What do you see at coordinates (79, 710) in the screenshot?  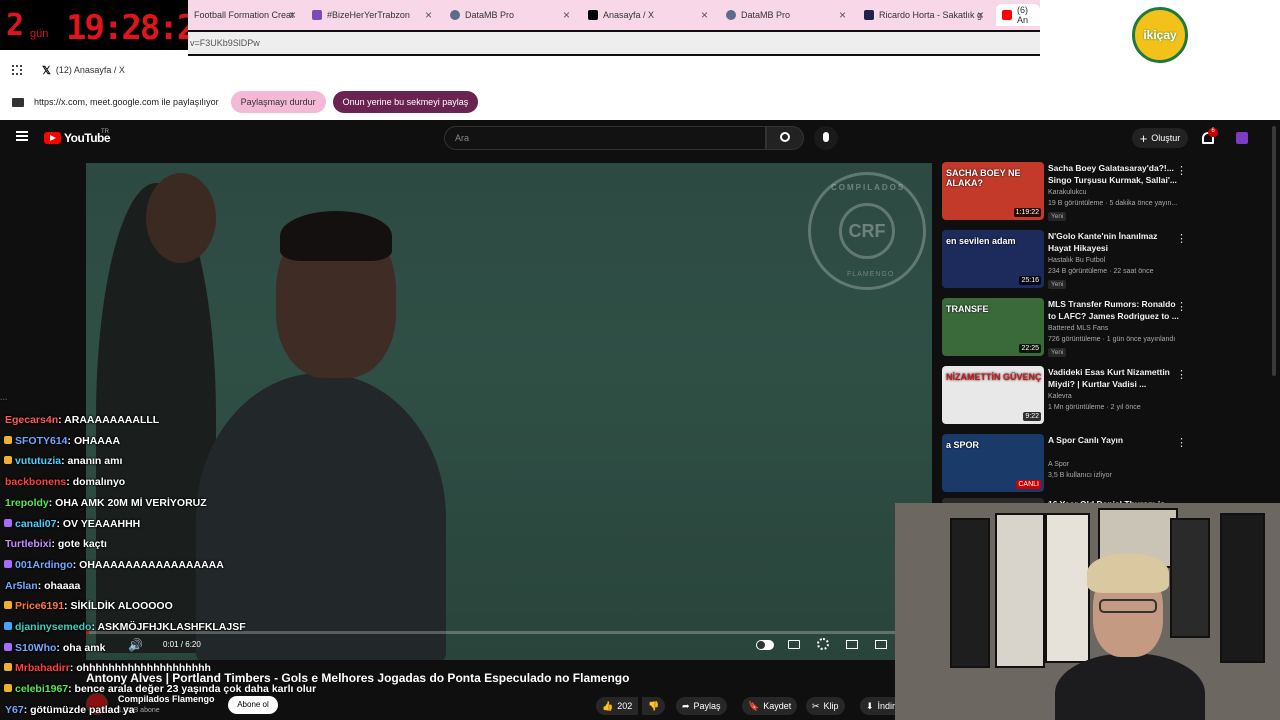 I see `chat-text: : götümüzde patlad ya` at bounding box center [79, 710].